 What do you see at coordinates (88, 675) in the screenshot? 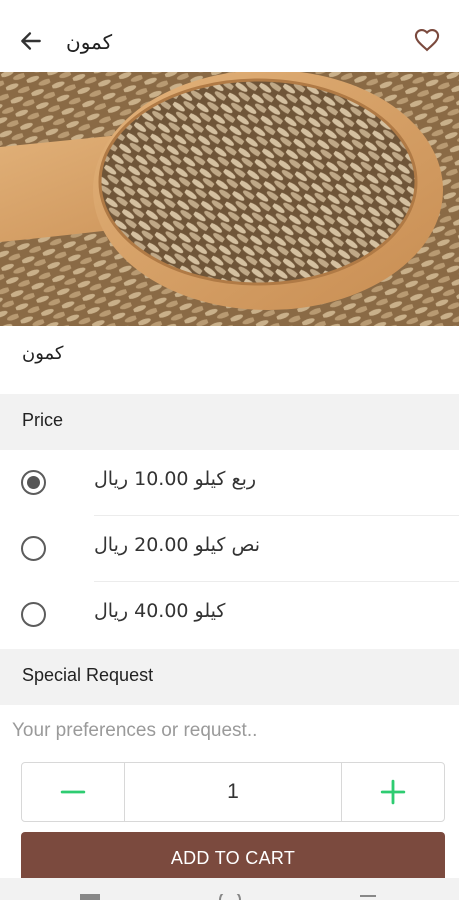
I see `special-request-title: Special Request` at bounding box center [88, 675].